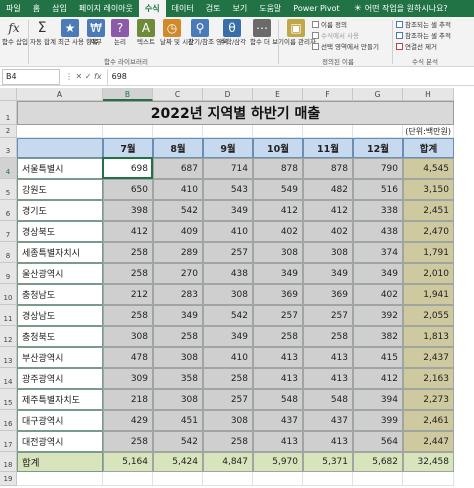 The image size is (474, 488). What do you see at coordinates (178, 189) in the screenshot?
I see `sales-value-cell: 410` at bounding box center [178, 189].